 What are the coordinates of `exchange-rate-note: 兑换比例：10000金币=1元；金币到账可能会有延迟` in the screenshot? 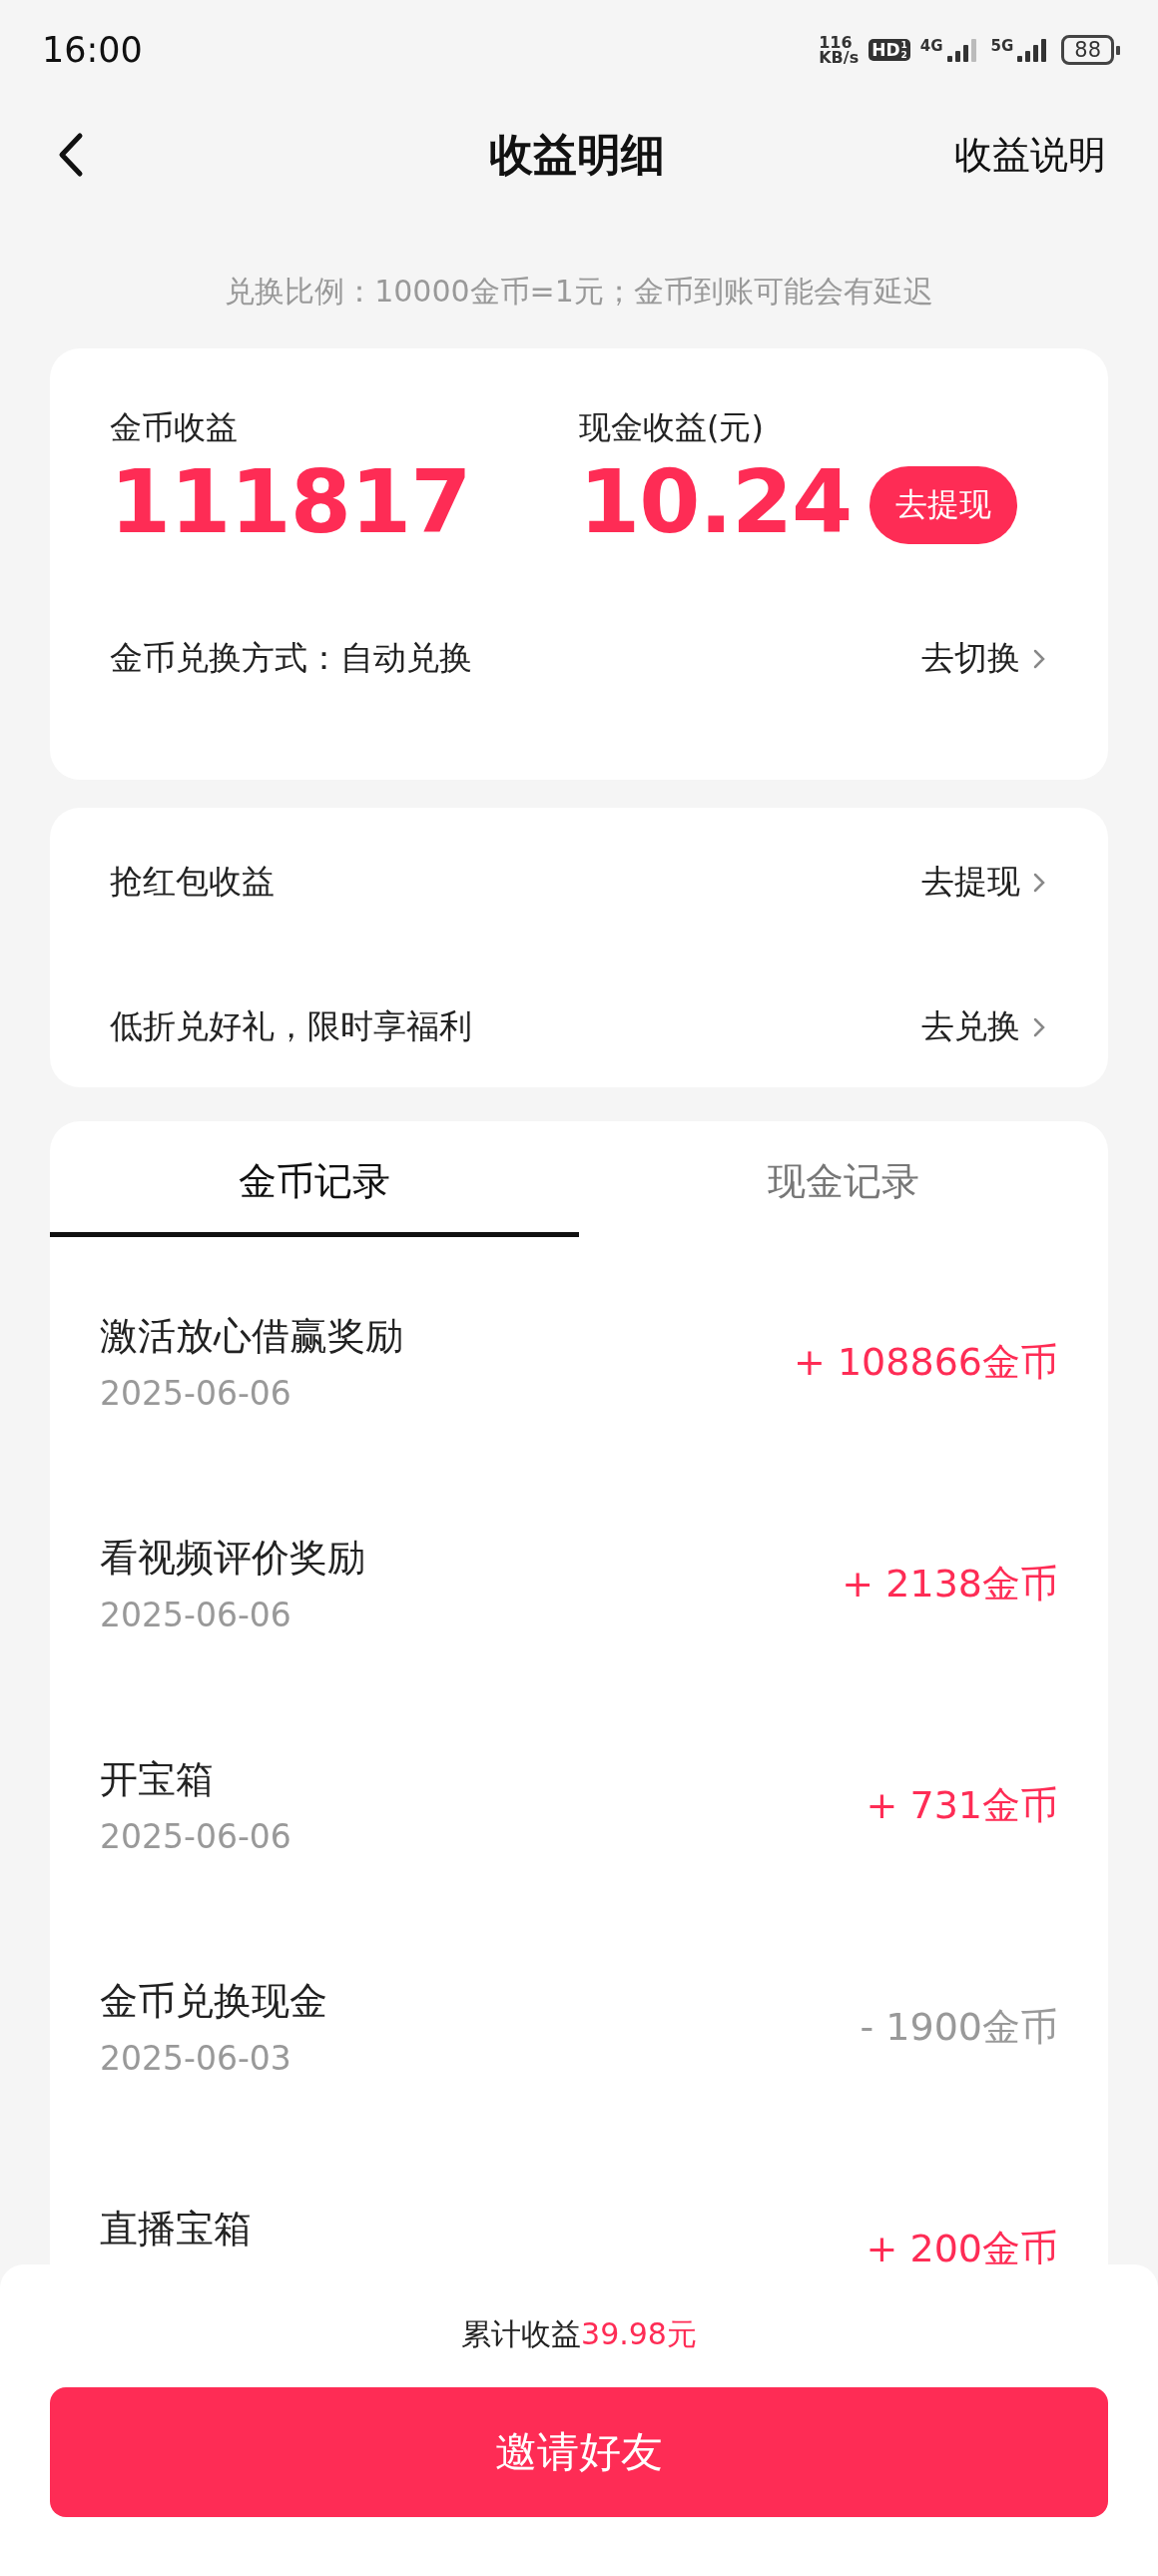 It's located at (579, 292).